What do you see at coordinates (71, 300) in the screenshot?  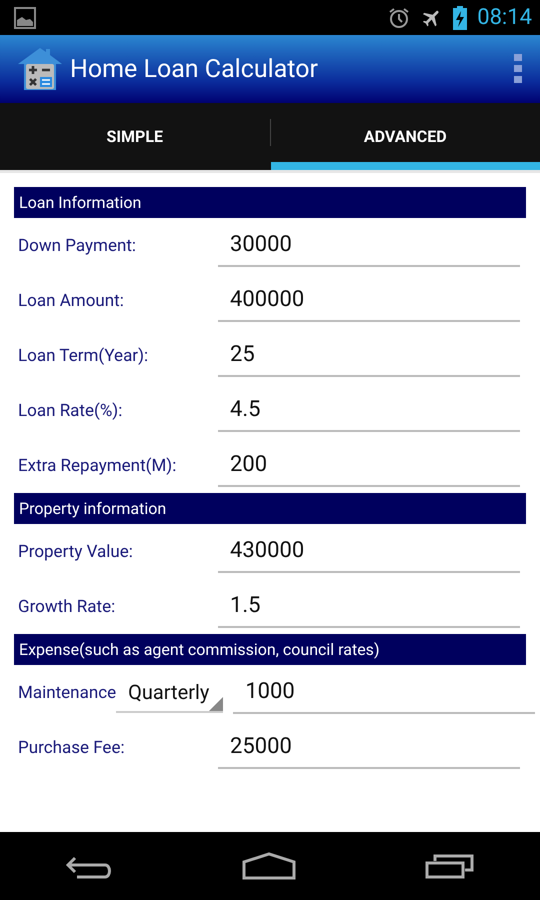 I see `field-label: Loan Amount:` at bounding box center [71, 300].